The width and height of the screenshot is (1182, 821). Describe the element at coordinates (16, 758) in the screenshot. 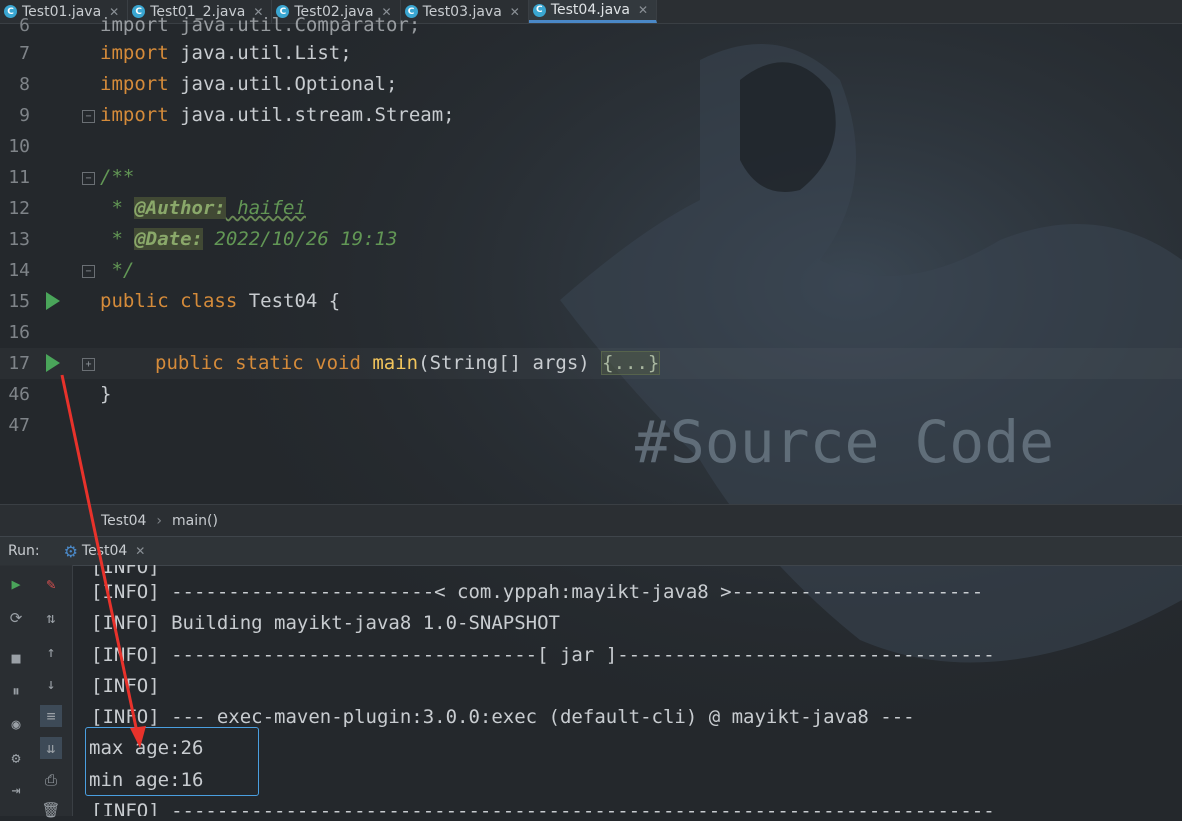

I see `settings-icon: ⚙` at that location.